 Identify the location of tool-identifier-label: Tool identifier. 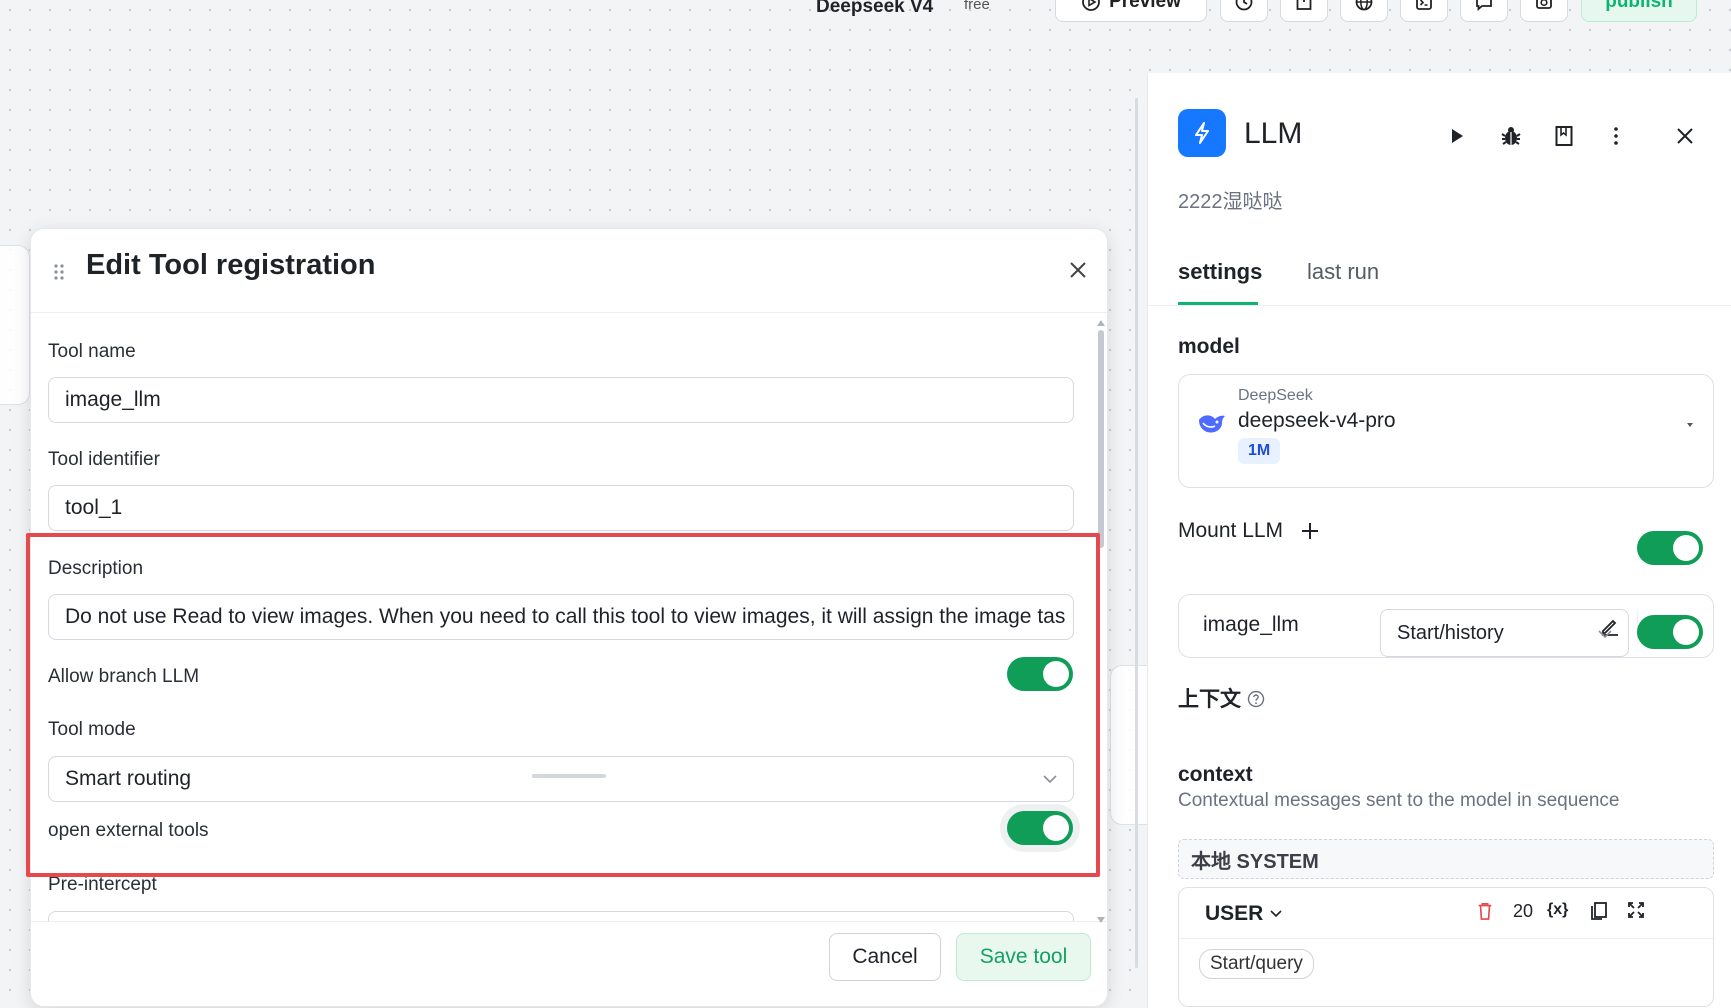
(104, 459).